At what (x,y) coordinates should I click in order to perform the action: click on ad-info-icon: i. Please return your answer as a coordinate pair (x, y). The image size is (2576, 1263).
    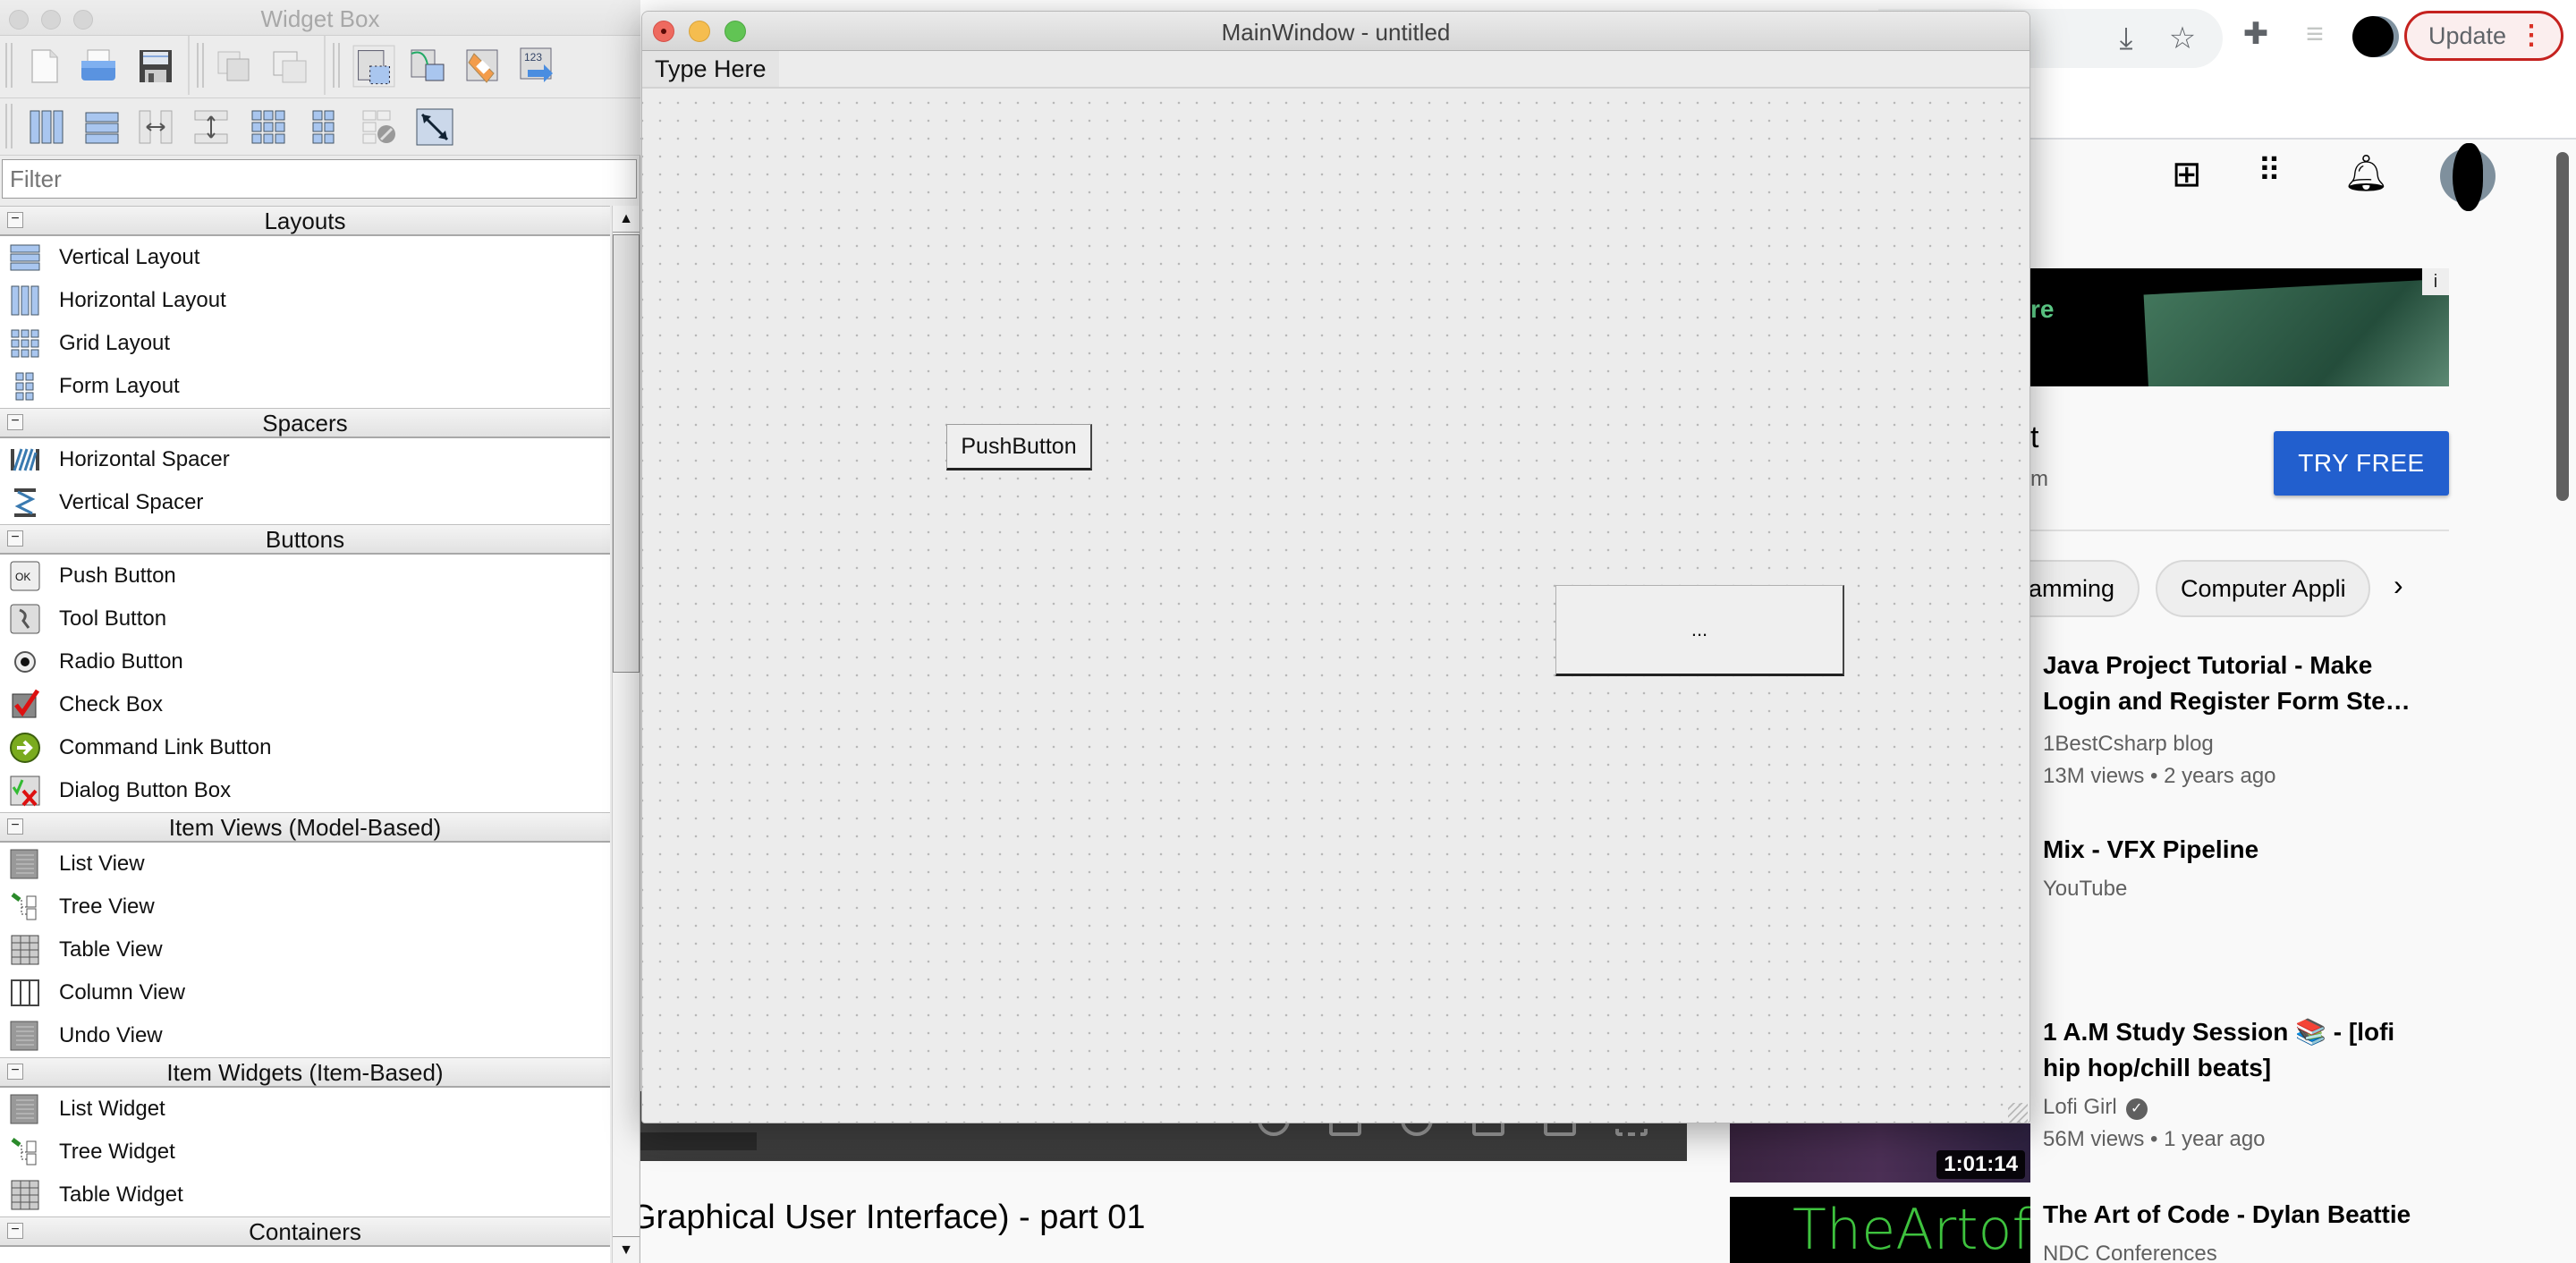
    Looking at the image, I should click on (2435, 281).